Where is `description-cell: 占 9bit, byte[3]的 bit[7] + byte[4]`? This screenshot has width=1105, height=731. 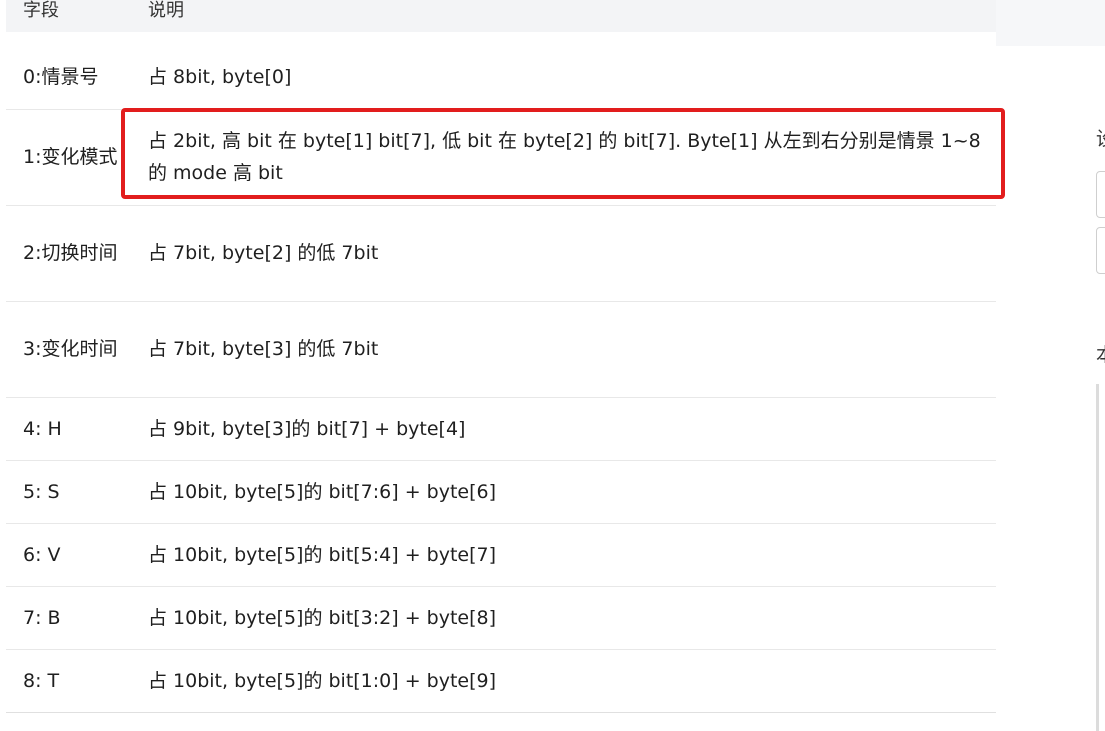 description-cell: 占 9bit, byte[3]的 bit[7] + byte[4] is located at coordinates (562, 429).